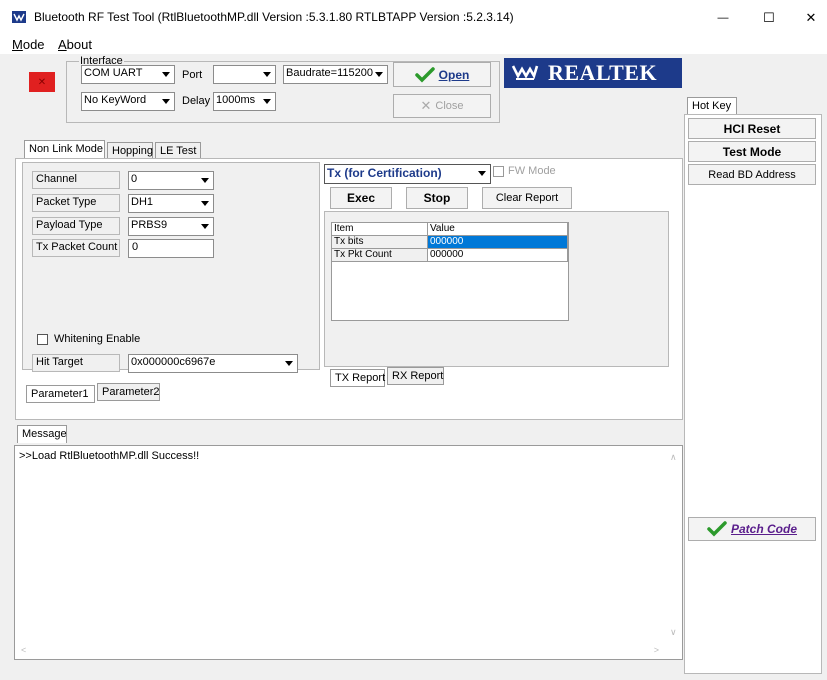 Image resolution: width=827 pixels, height=680 pixels. I want to click on port-select, so click(244, 74).